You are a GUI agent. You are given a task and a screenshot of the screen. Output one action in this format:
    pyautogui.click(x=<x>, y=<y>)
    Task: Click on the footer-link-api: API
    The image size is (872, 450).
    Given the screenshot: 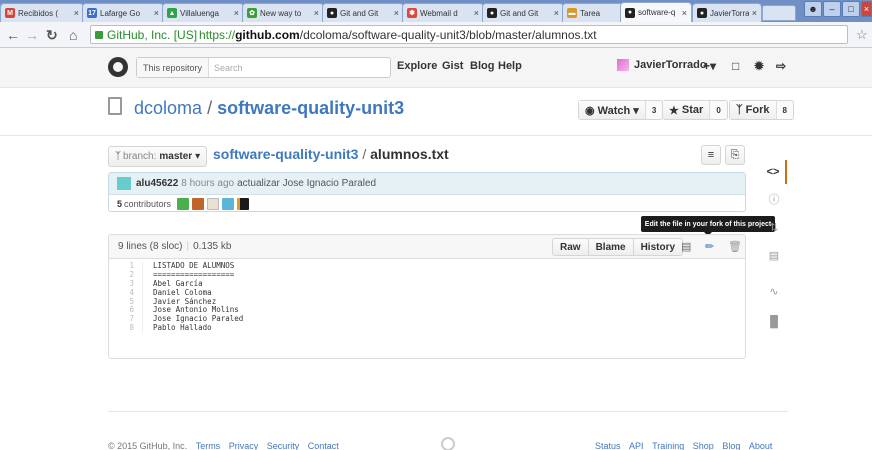 What is the action you would take?
    pyautogui.click(x=636, y=445)
    